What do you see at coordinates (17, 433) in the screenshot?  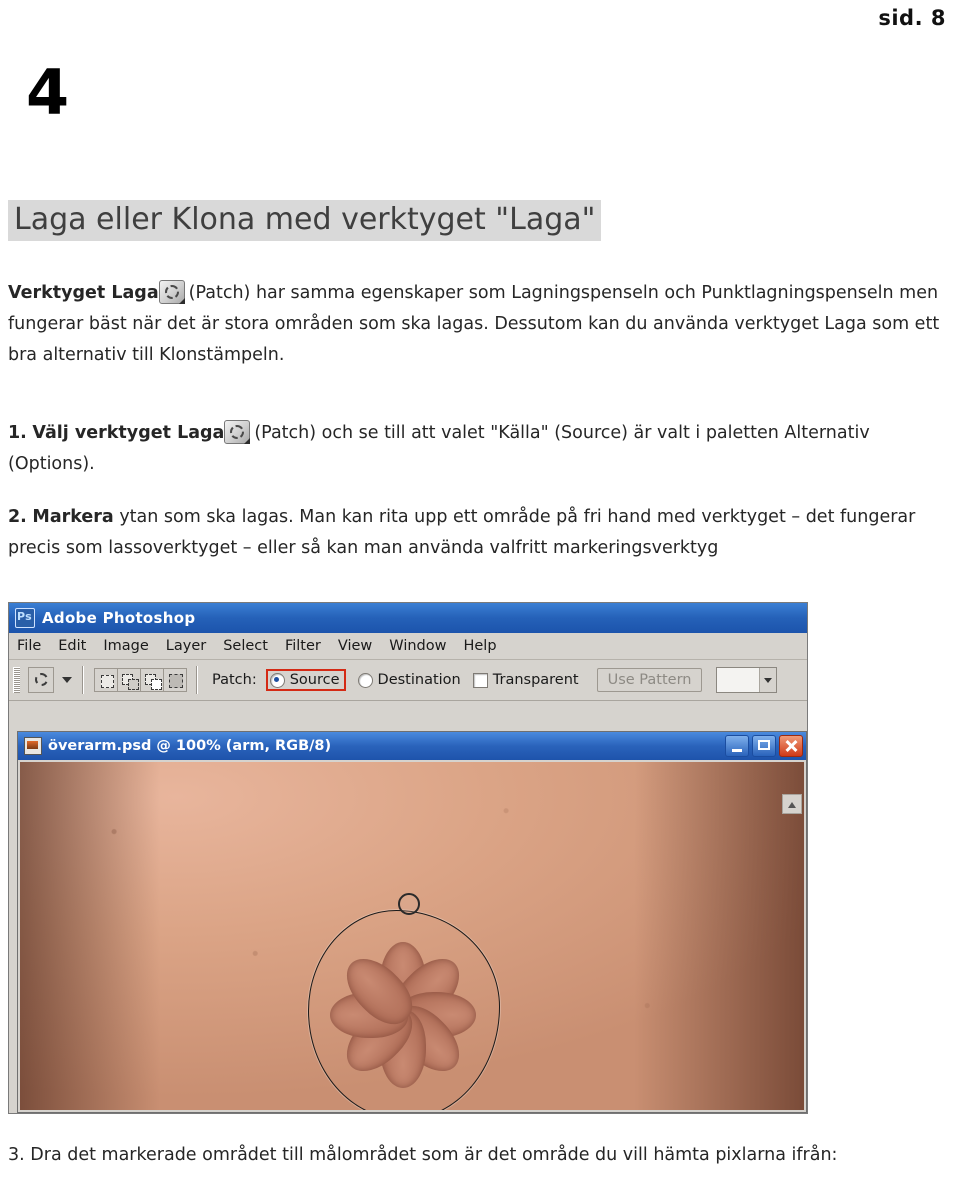 I see `step-1-number: 1.` at bounding box center [17, 433].